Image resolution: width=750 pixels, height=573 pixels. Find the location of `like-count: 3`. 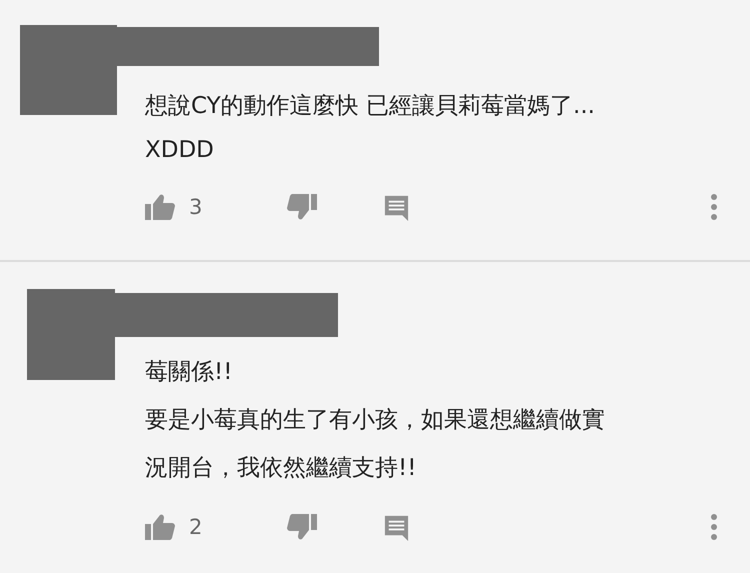

like-count: 3 is located at coordinates (196, 207).